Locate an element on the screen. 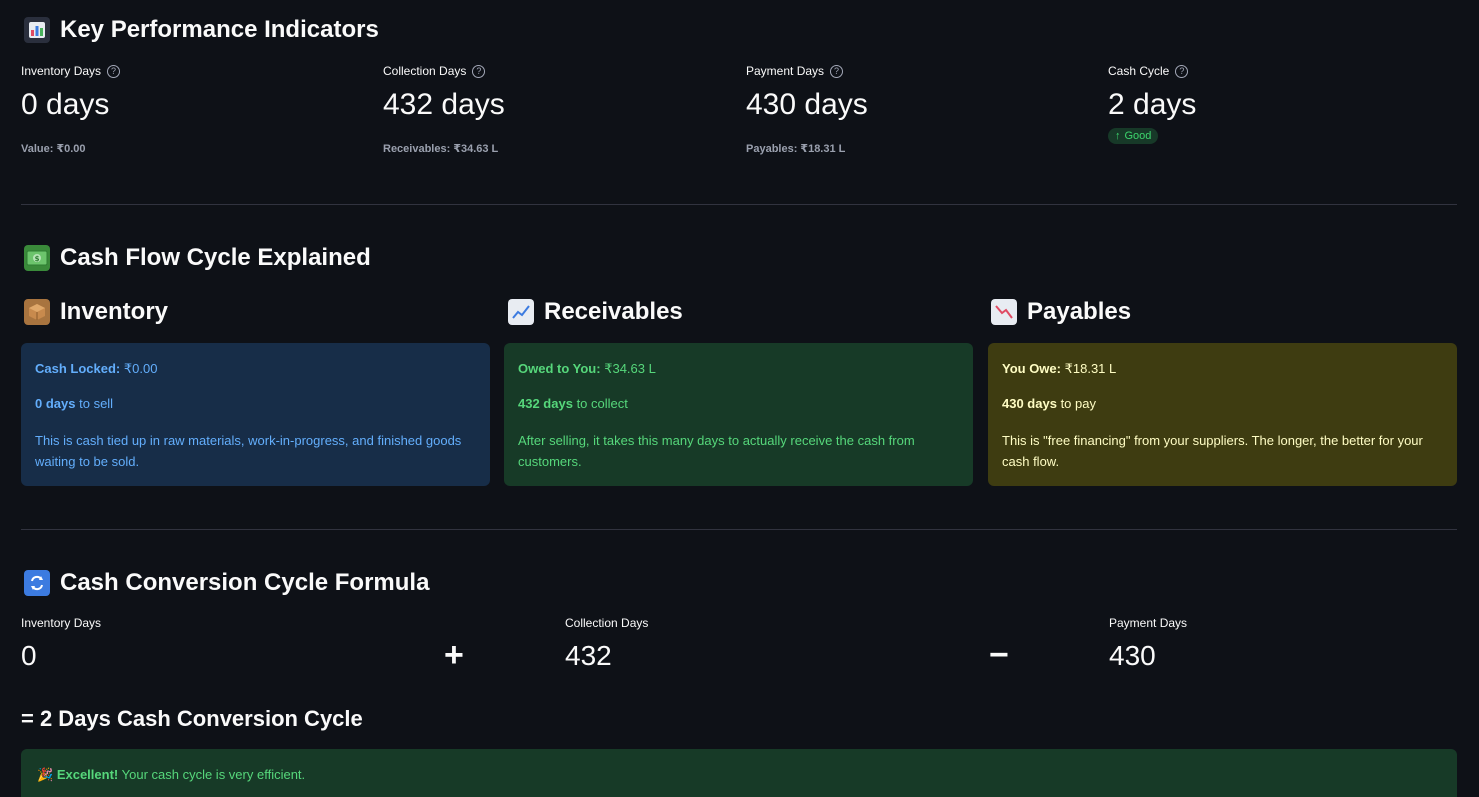 The width and height of the screenshot is (1479, 797). kpi-label: Cash Cycle ? is located at coordinates (1278, 71).